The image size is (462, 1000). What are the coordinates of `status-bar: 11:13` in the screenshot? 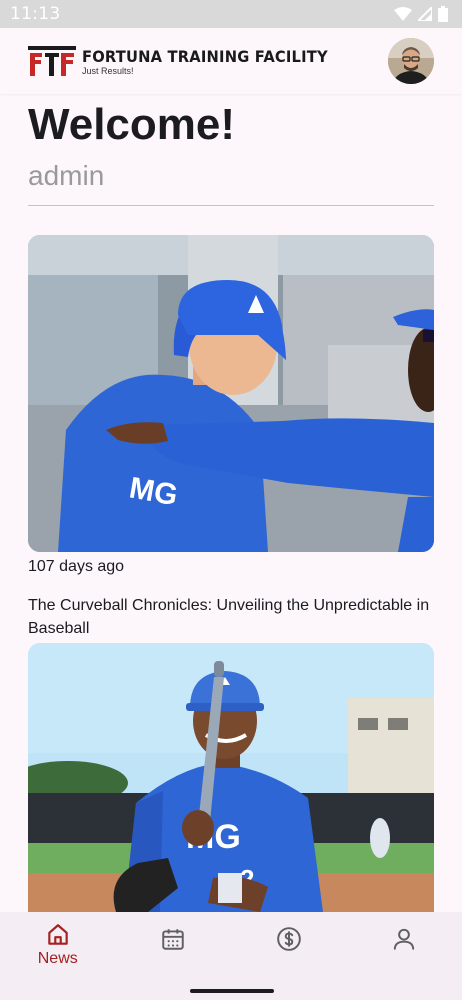 It's located at (231, 14).